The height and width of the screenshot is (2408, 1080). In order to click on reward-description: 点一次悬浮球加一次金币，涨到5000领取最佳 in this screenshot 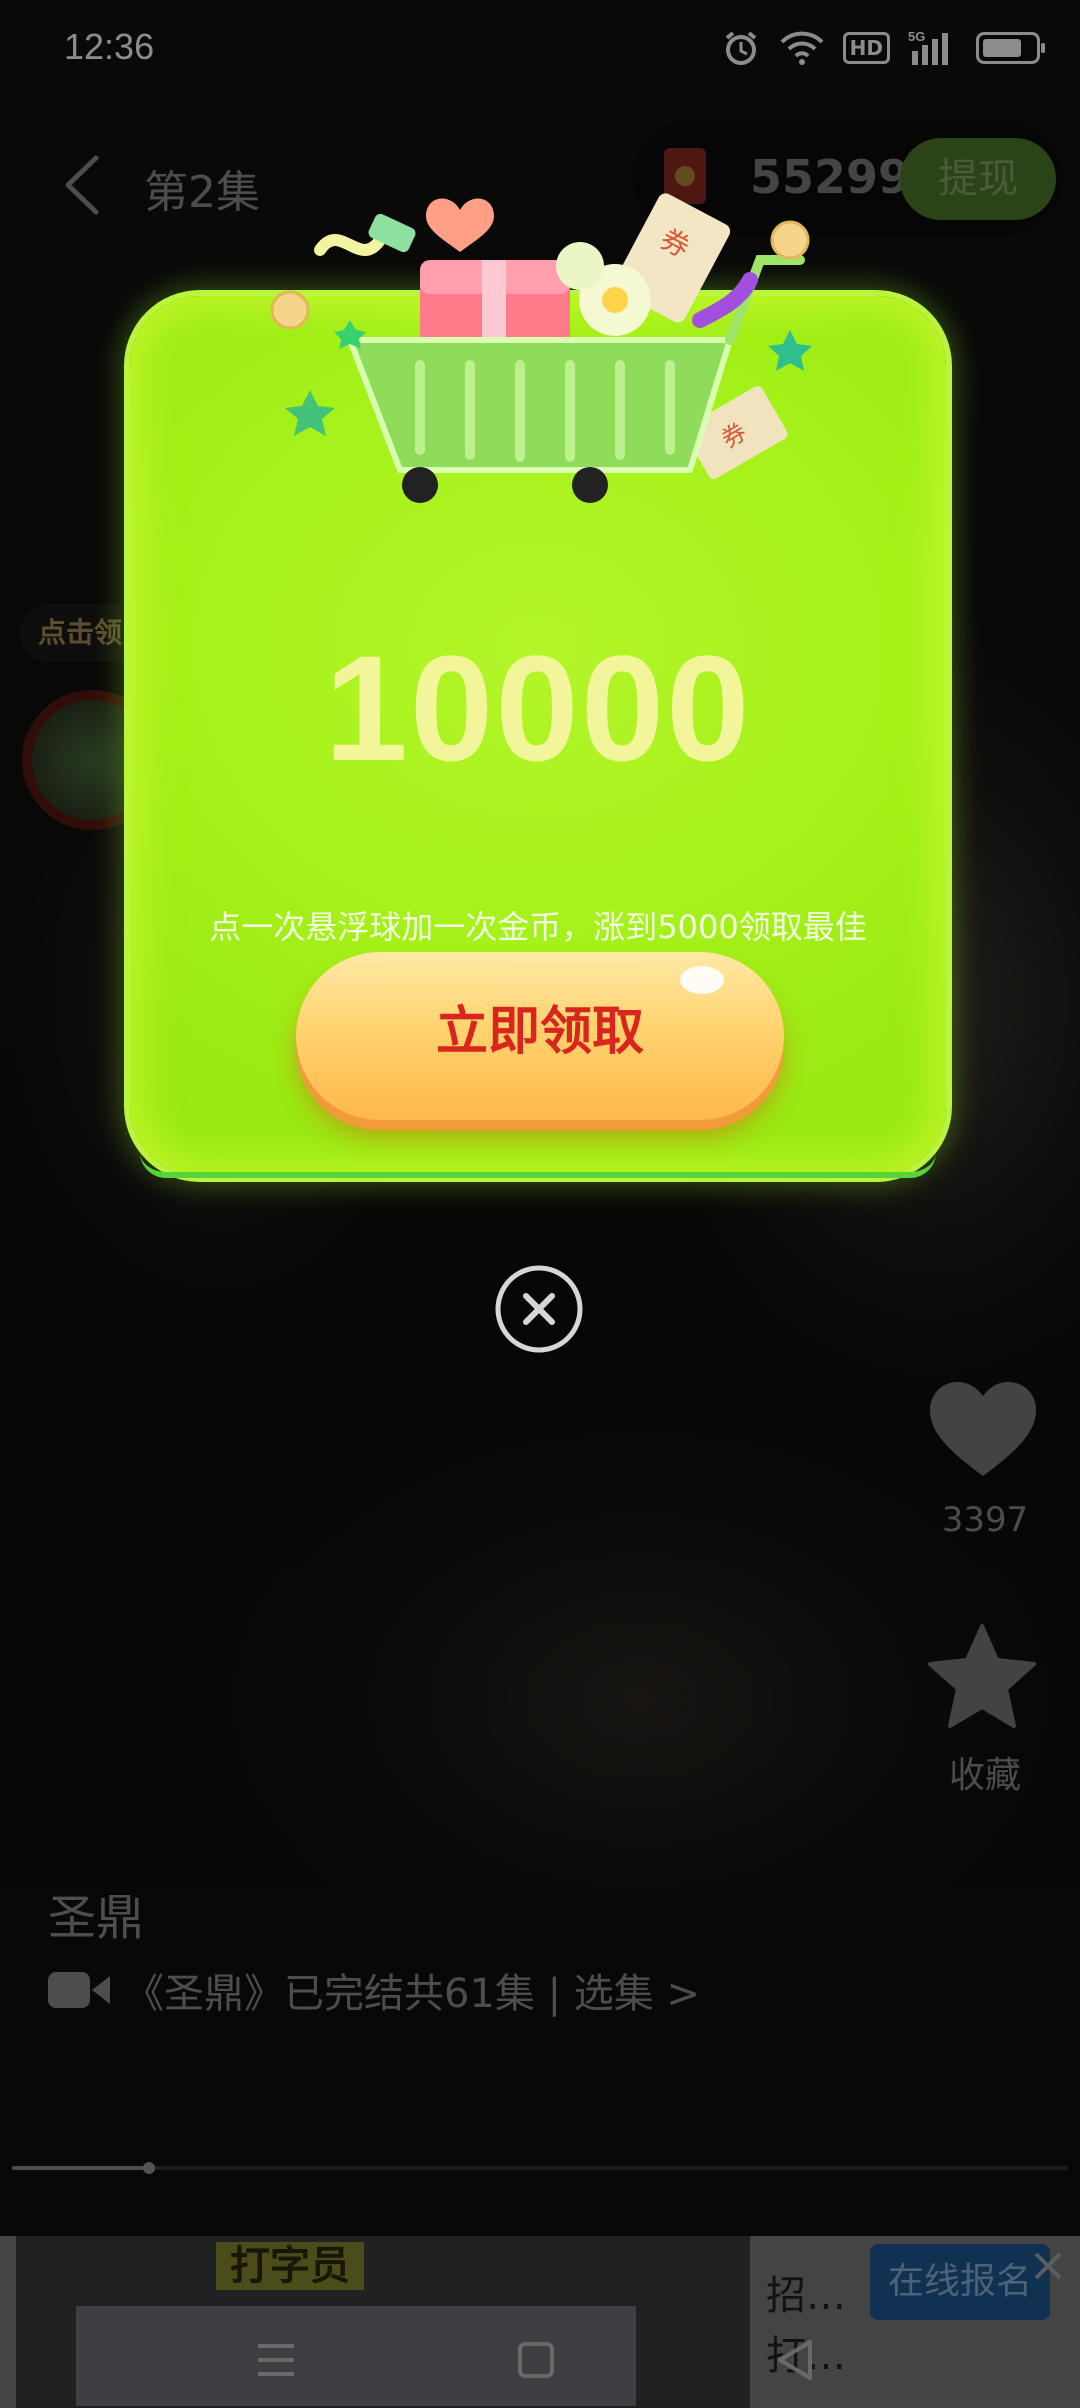, I will do `click(538, 927)`.